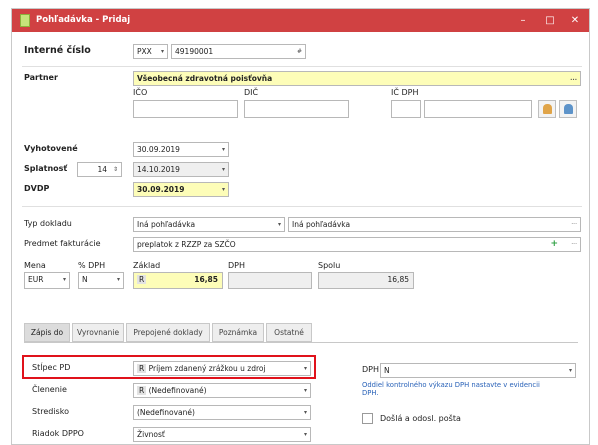  Describe the element at coordinates (140, 92) in the screenshot. I see `ico-label: IČO` at that location.